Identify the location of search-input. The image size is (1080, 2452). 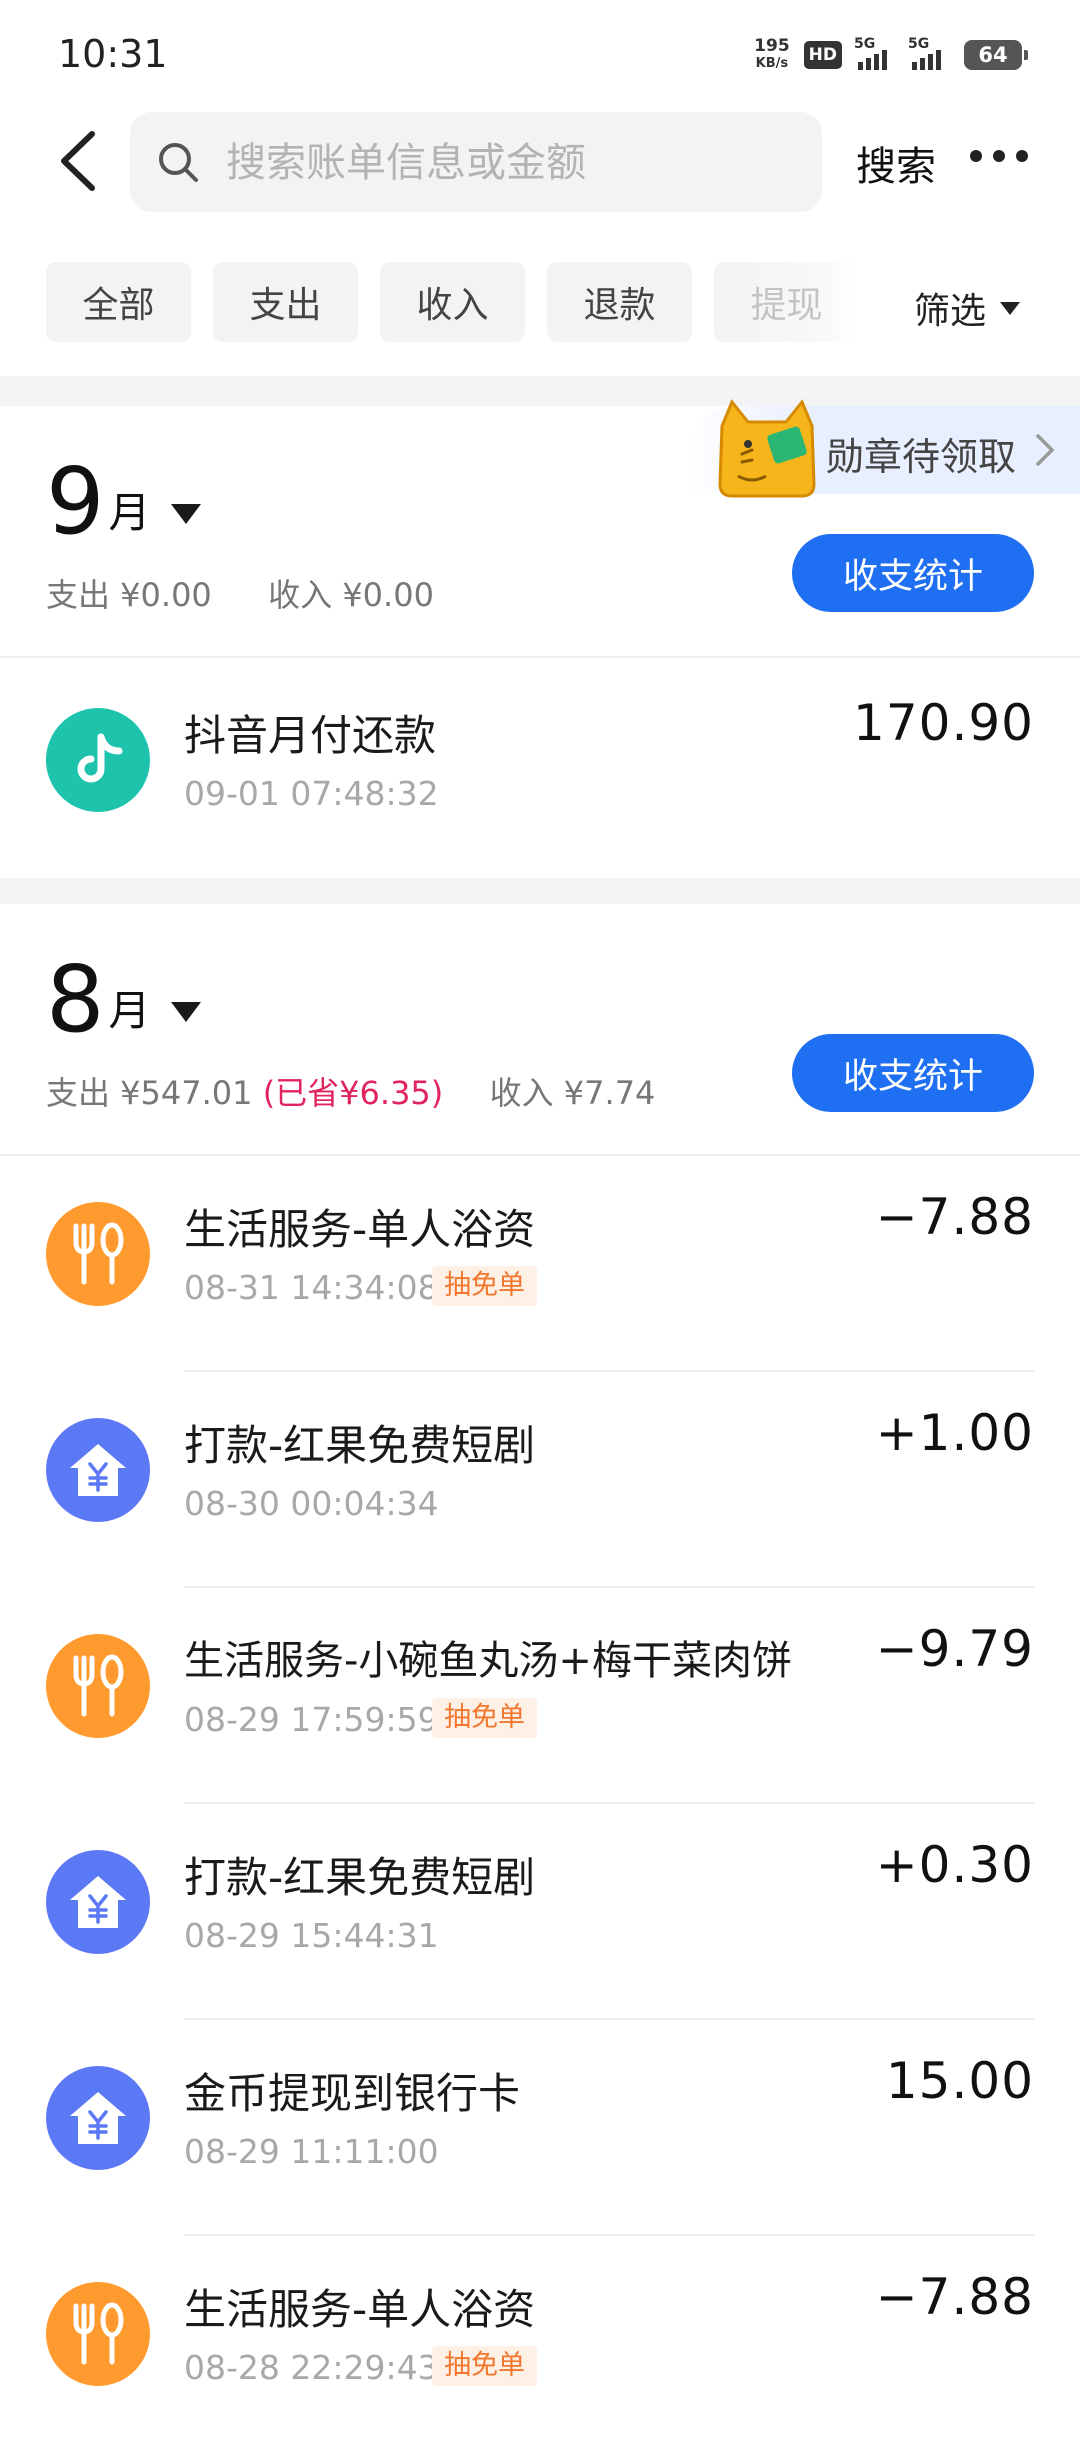
(506, 163).